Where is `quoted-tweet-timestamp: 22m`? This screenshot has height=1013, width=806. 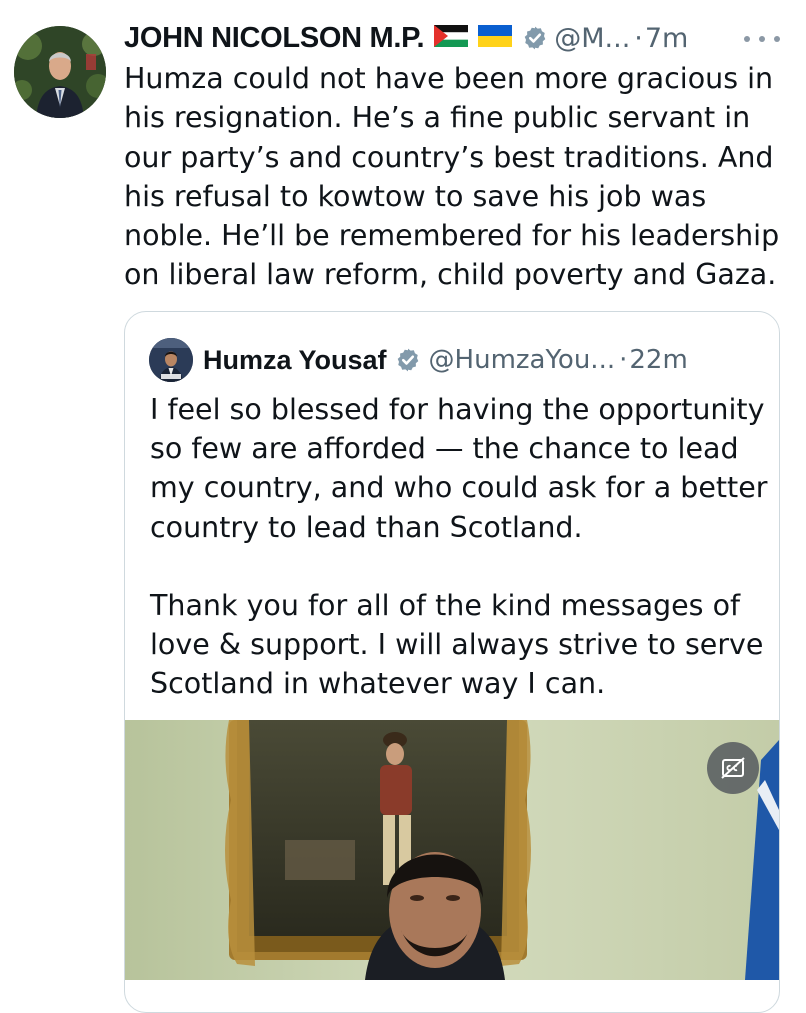 quoted-tweet-timestamp: 22m is located at coordinates (658, 360).